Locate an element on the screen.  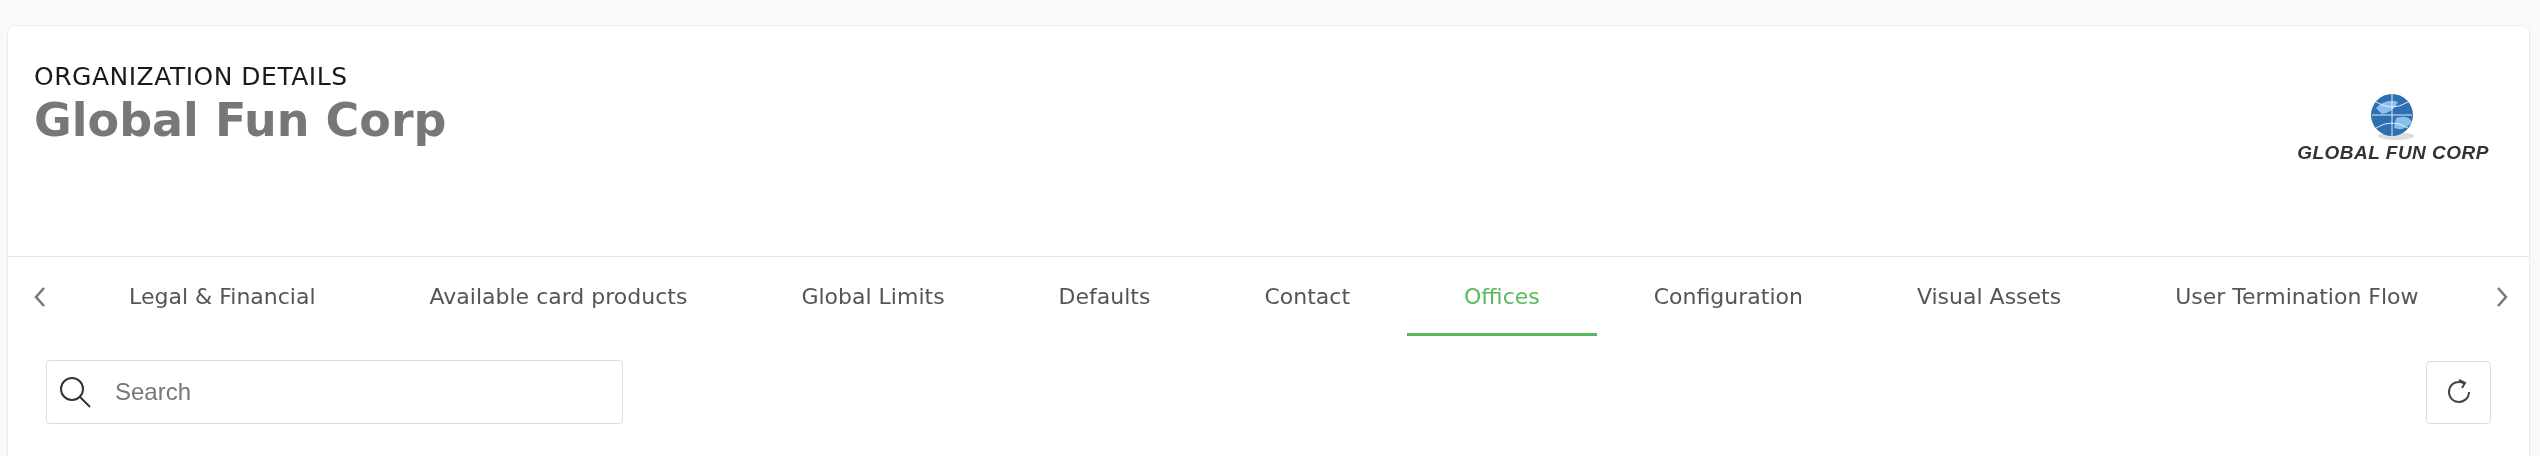
tab: Available card products is located at coordinates (558, 296).